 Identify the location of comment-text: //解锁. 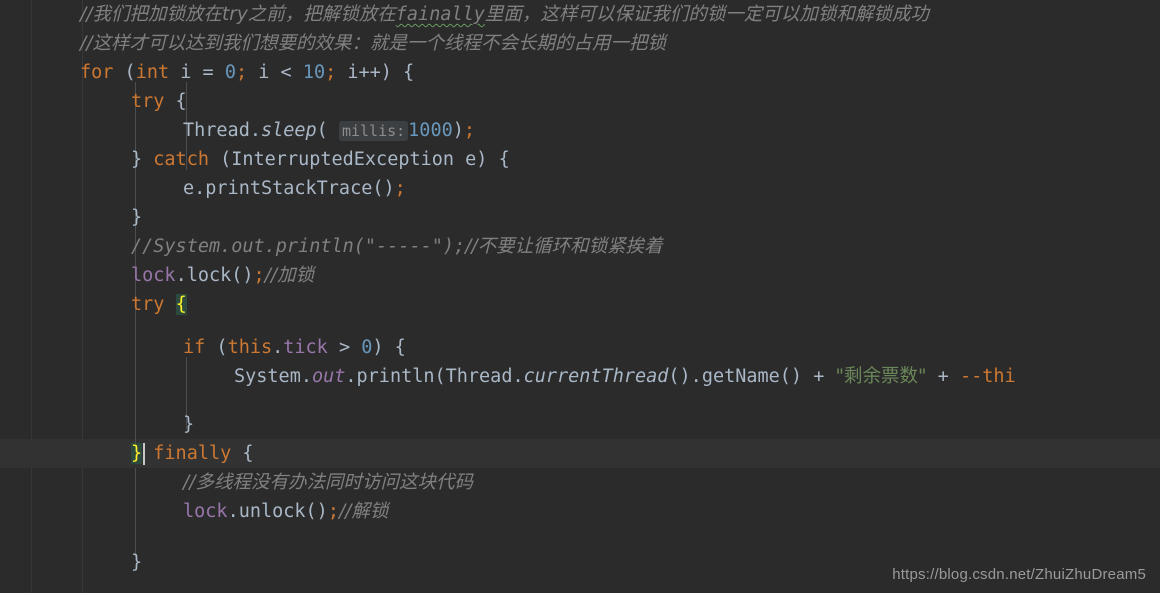
(363, 511).